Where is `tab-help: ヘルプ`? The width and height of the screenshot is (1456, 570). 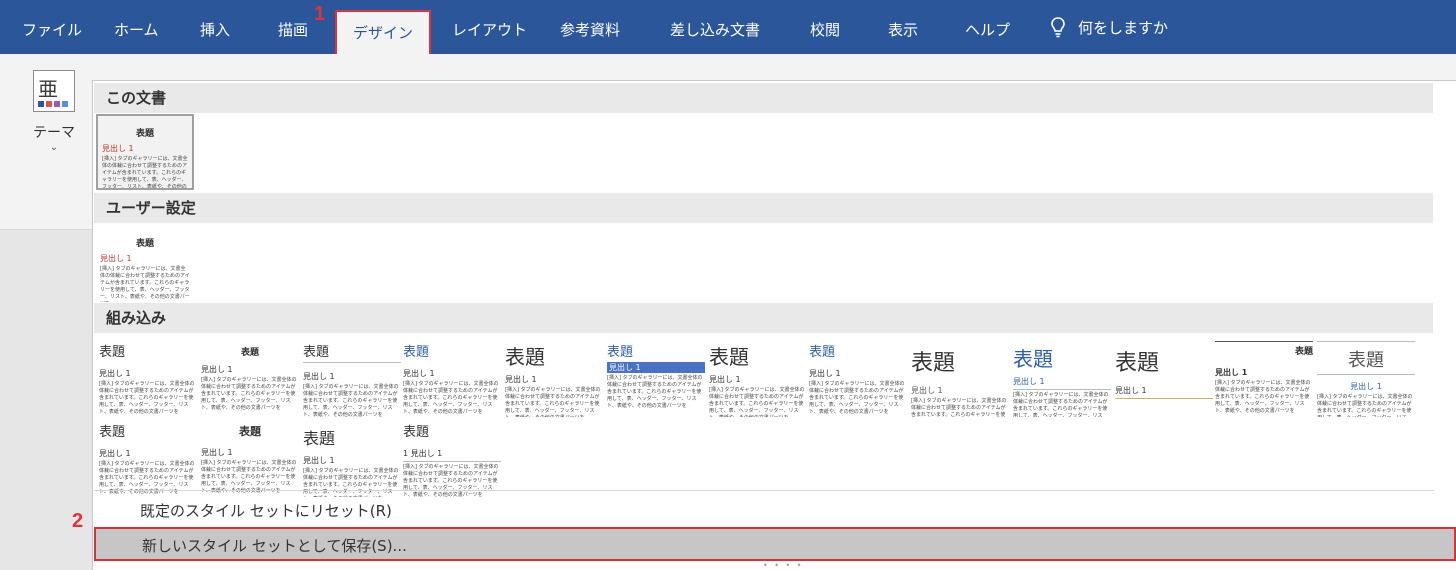
tab-help: ヘルプ is located at coordinates (987, 27).